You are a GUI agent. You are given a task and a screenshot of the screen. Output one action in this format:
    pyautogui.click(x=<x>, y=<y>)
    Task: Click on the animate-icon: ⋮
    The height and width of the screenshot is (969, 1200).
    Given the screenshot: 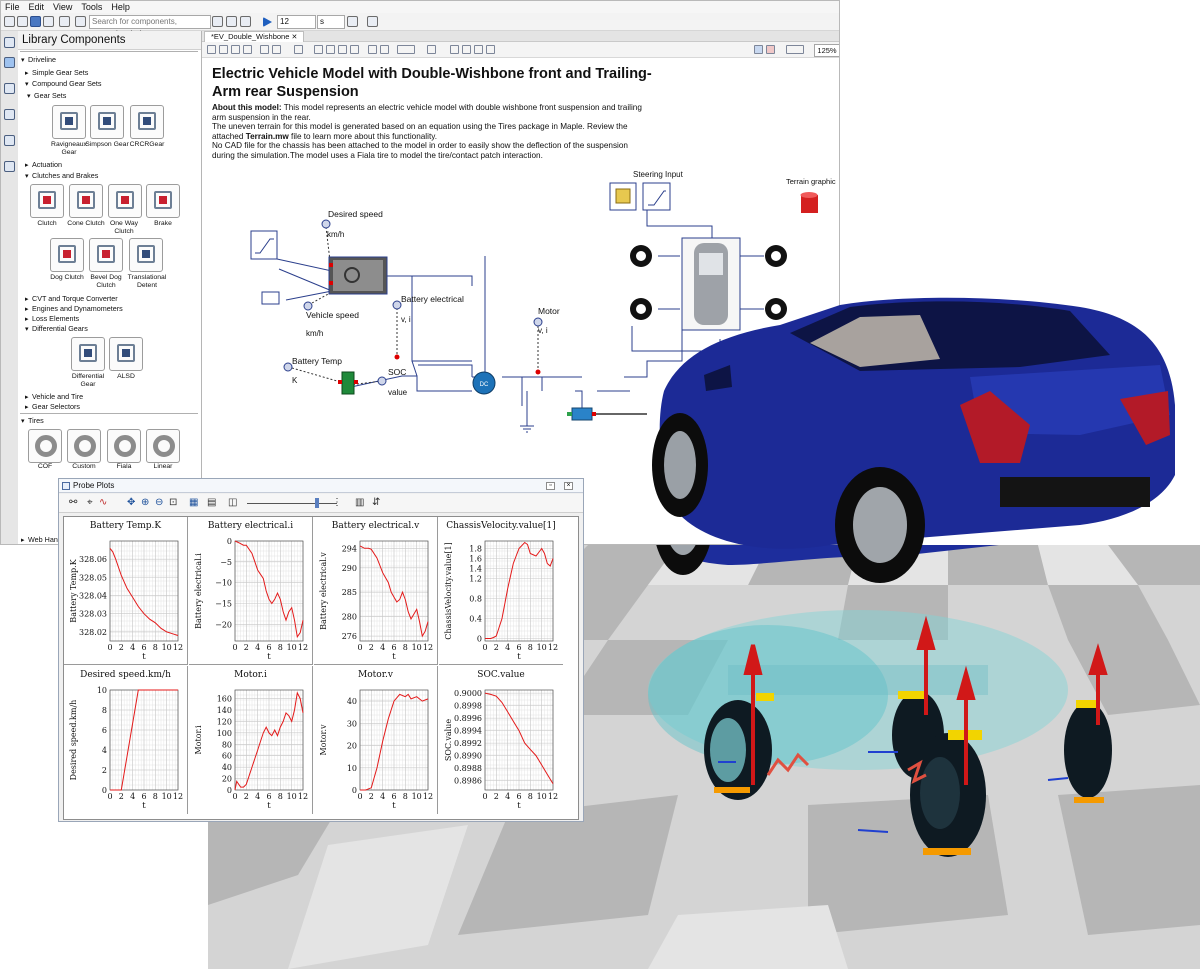 What is the action you would take?
    pyautogui.click(x=337, y=503)
    